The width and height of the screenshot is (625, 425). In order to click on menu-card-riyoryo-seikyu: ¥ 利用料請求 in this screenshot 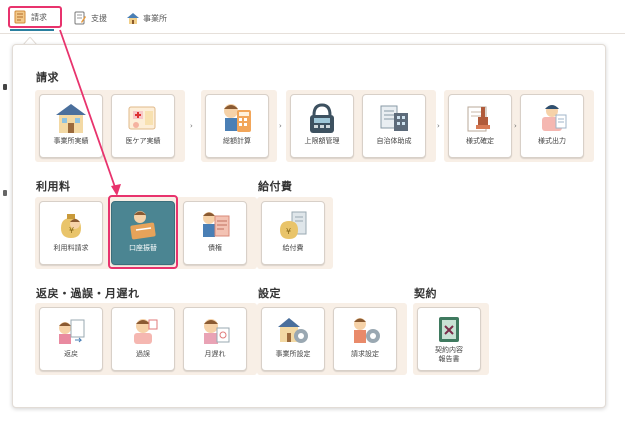, I will do `click(71, 233)`.